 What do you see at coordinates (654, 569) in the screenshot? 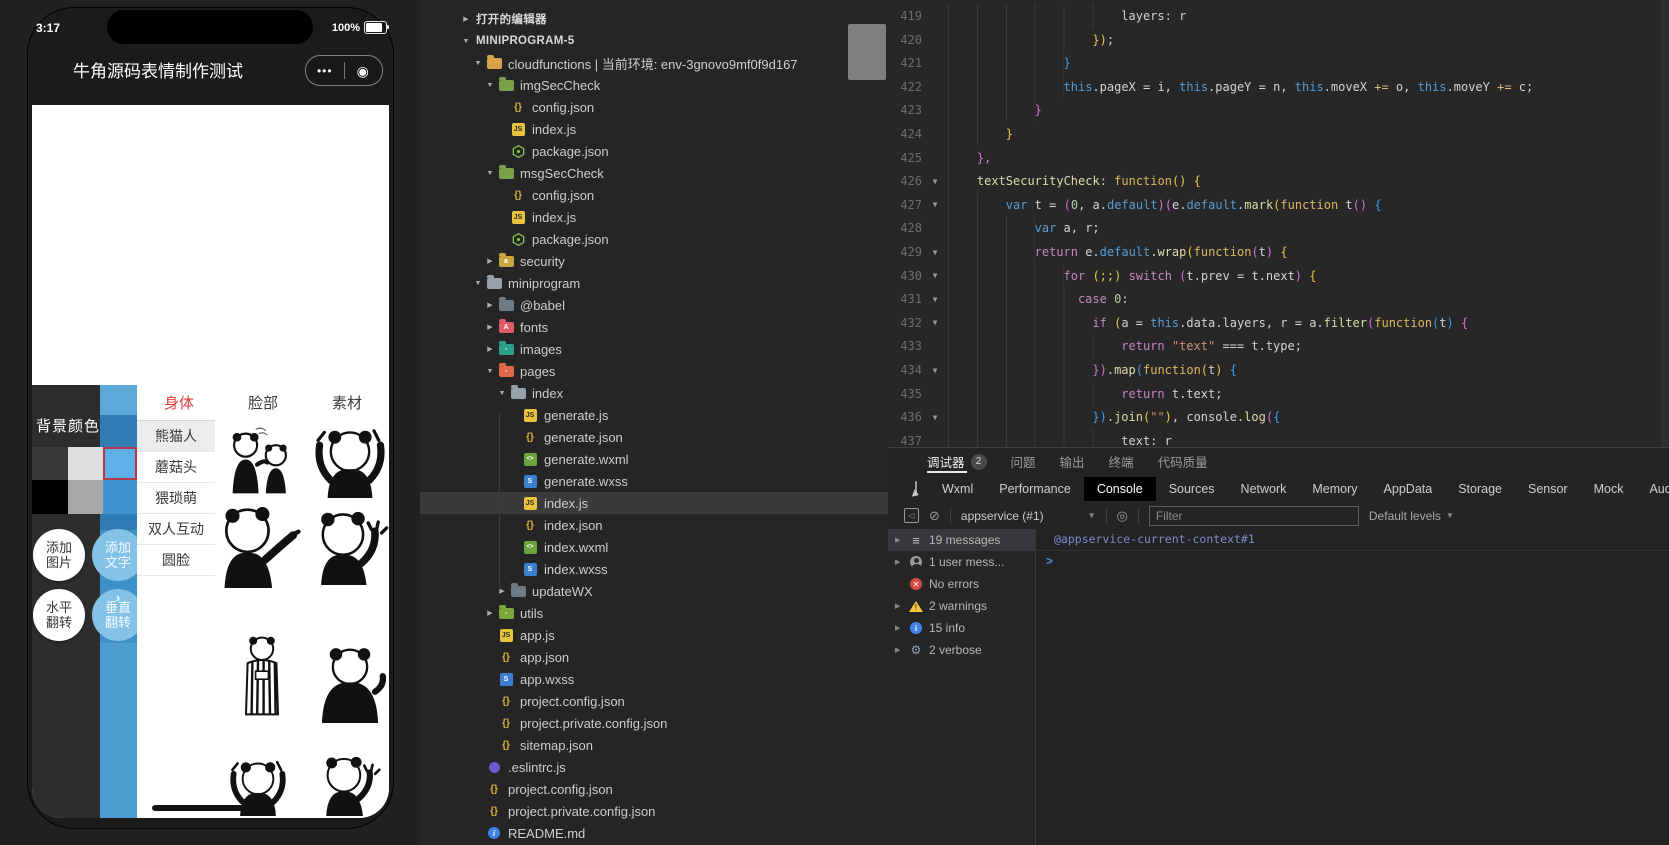
I see `tree-item: Sindex.wxss` at bounding box center [654, 569].